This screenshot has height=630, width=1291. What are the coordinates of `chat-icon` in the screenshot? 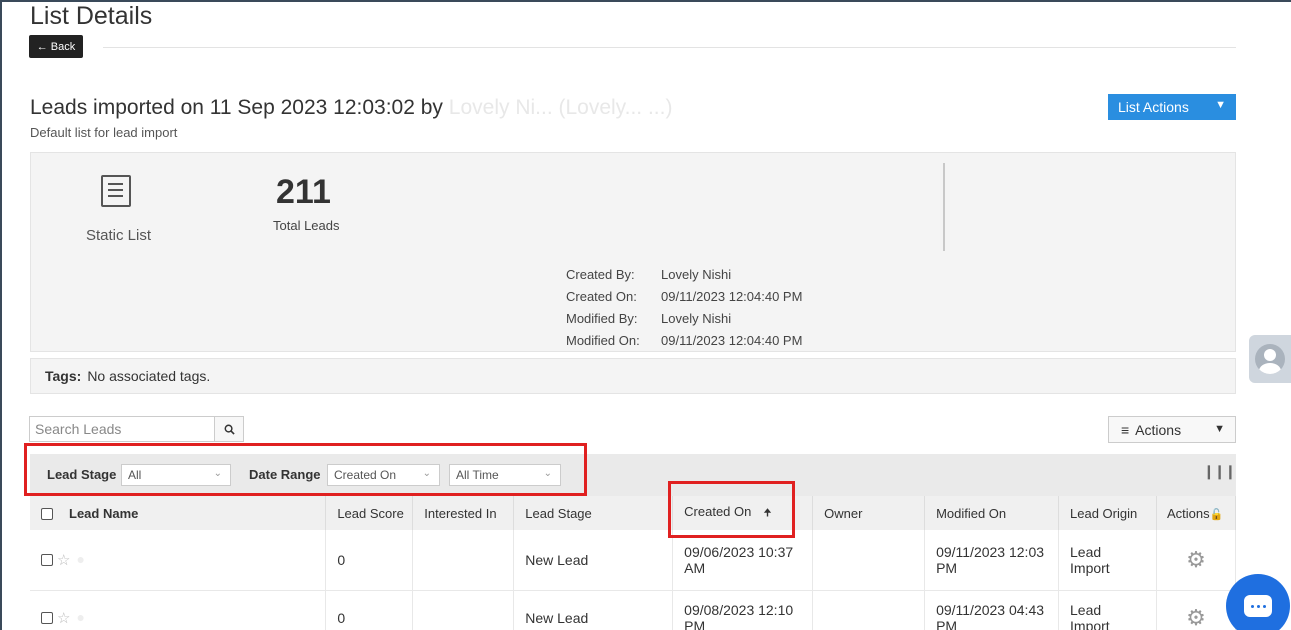 It's located at (1258, 606).